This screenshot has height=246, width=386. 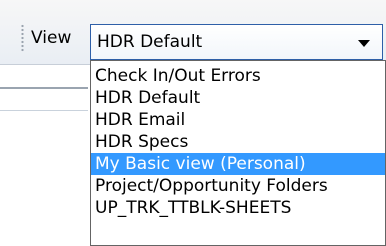 What do you see at coordinates (51, 38) in the screenshot?
I see `view-label: View` at bounding box center [51, 38].